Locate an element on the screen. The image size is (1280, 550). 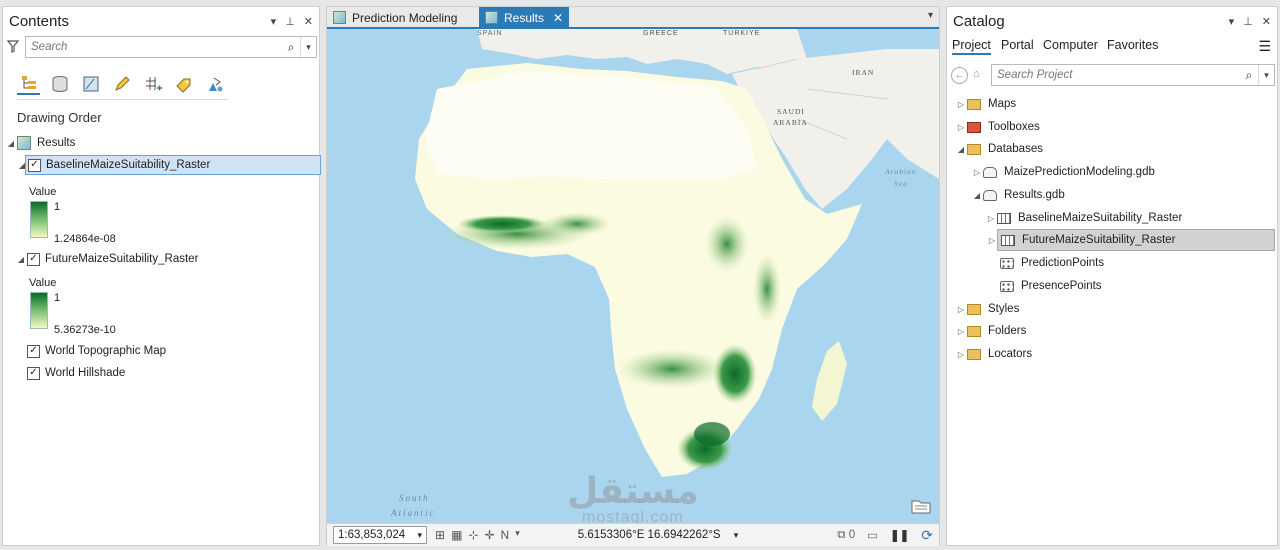
crosshair-icon: ✛ is located at coordinates (489, 535).